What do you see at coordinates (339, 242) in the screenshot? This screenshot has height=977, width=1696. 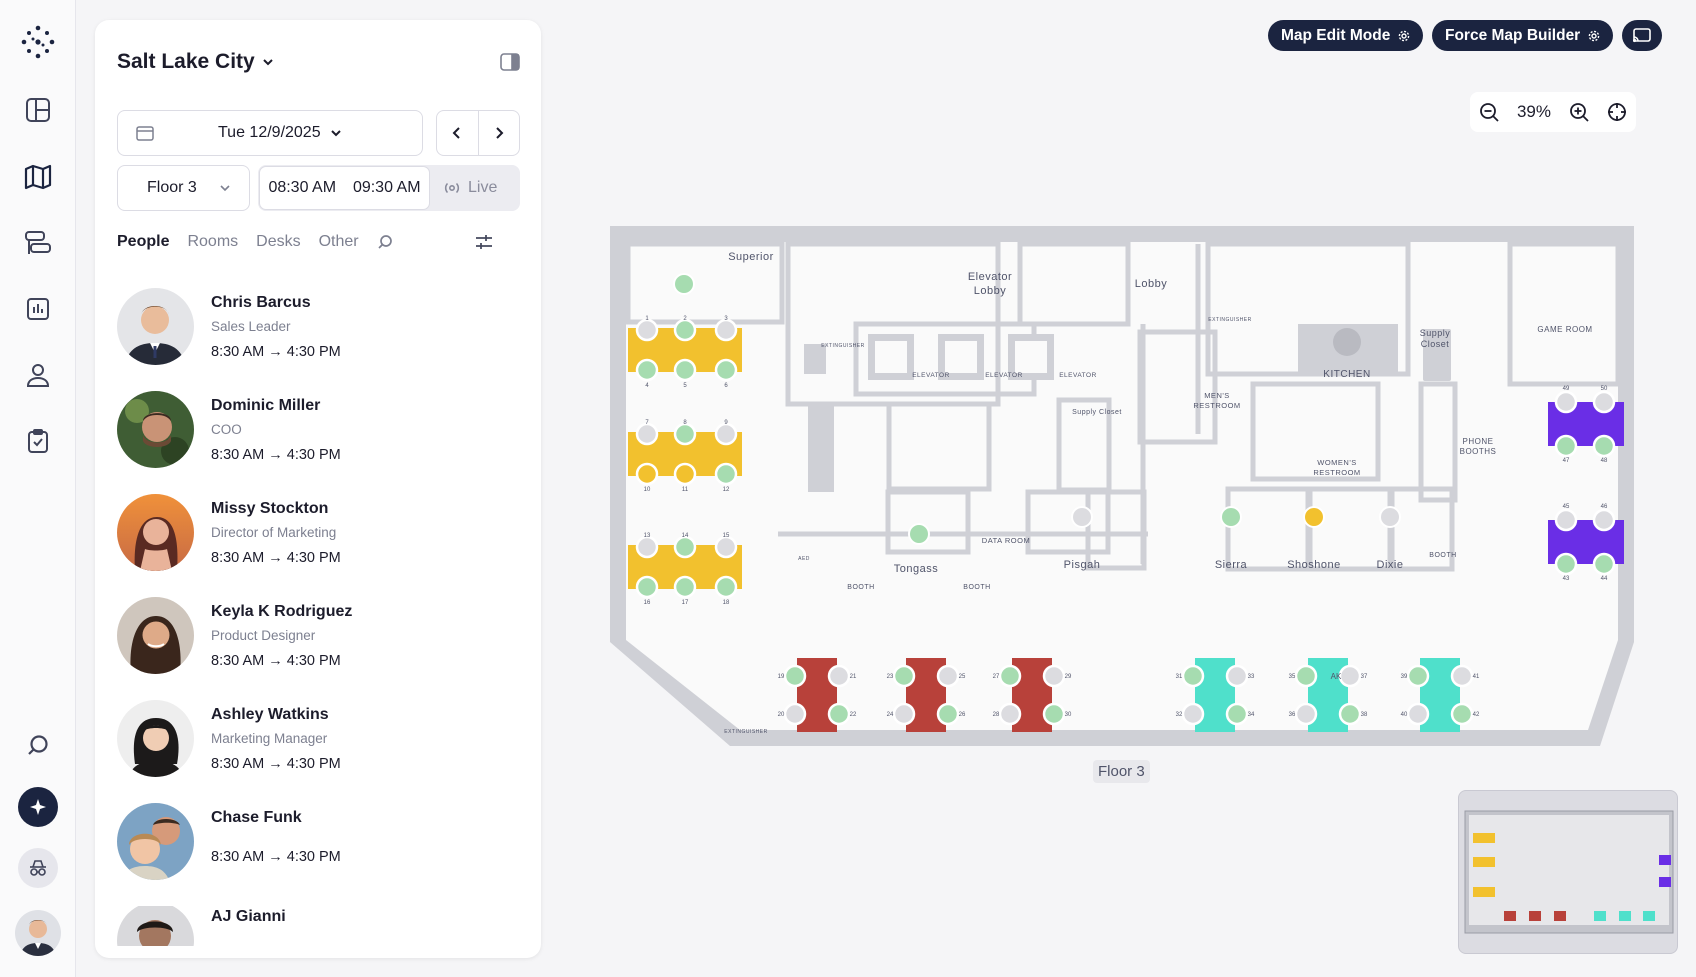 I see `tab-other: Other` at bounding box center [339, 242].